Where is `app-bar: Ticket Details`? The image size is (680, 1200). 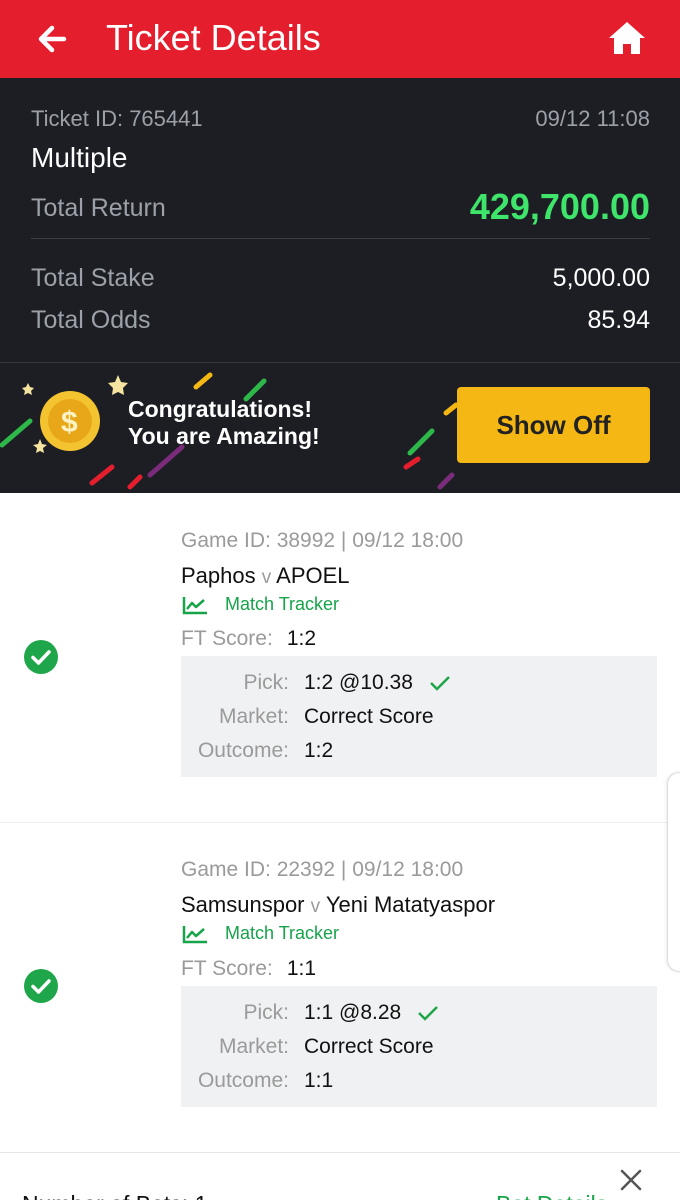 app-bar: Ticket Details is located at coordinates (340, 39).